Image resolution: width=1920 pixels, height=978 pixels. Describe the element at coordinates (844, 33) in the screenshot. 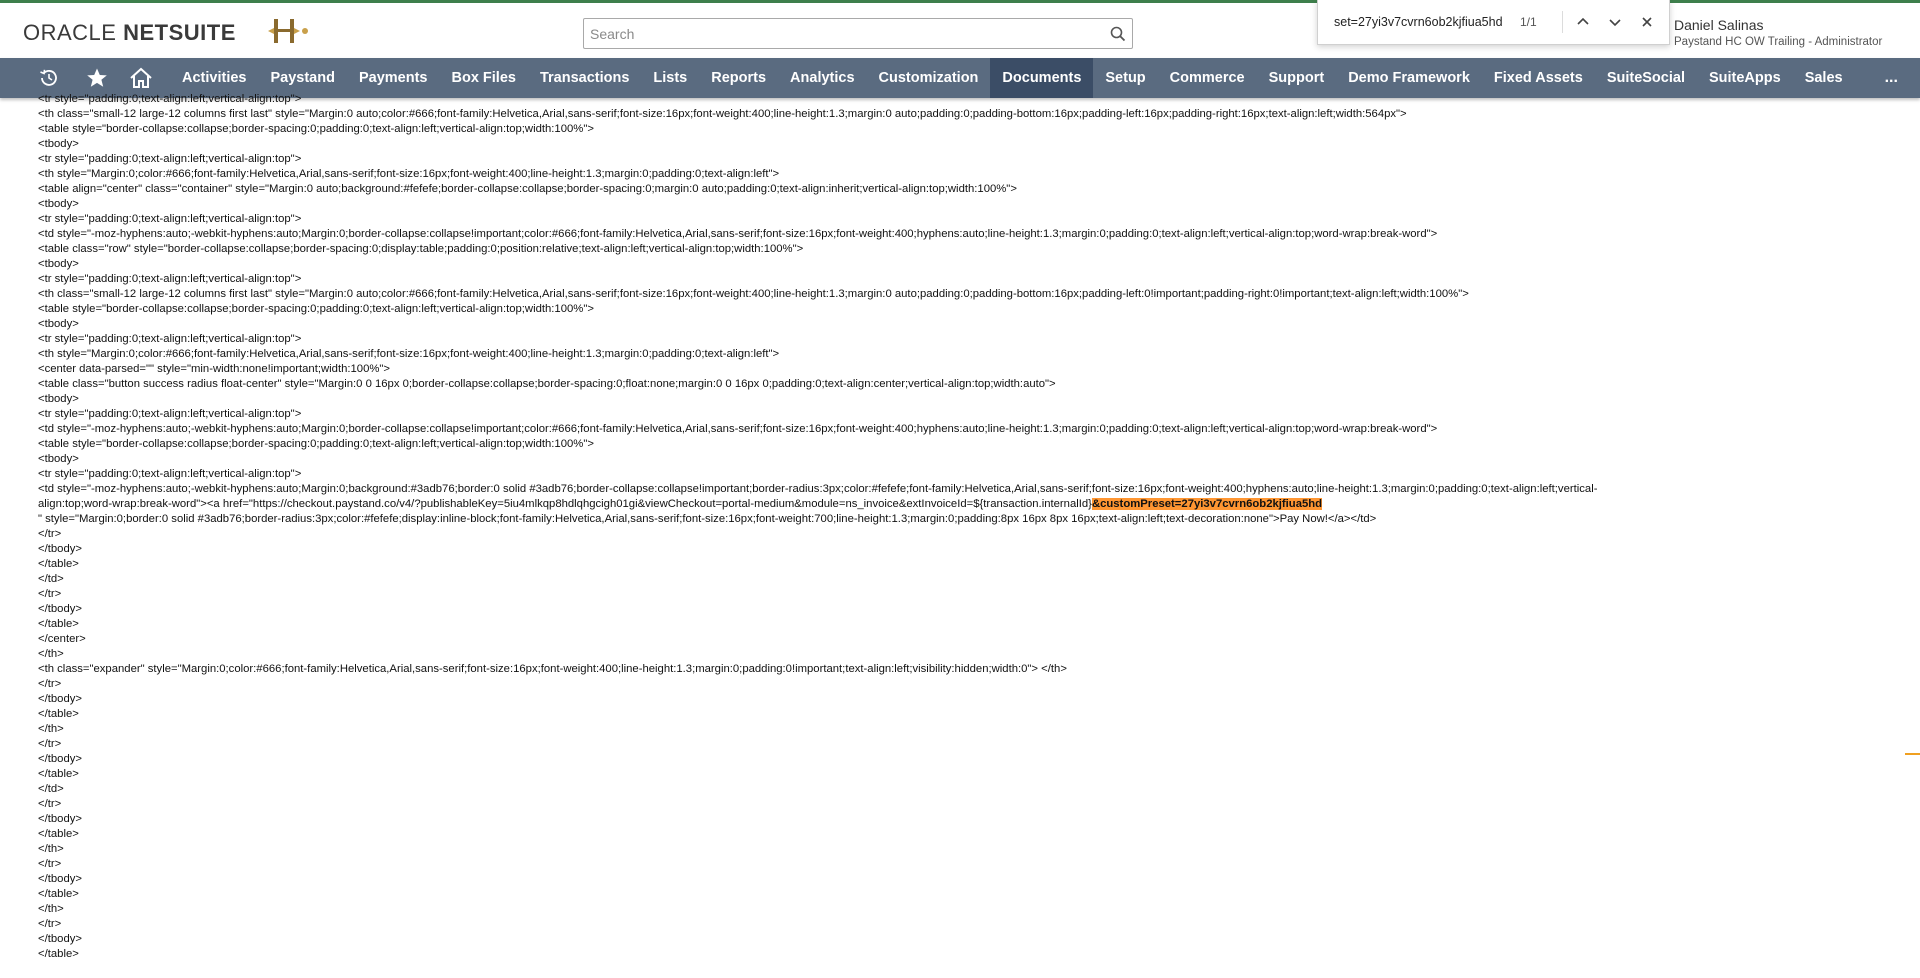

I see `search-input` at that location.